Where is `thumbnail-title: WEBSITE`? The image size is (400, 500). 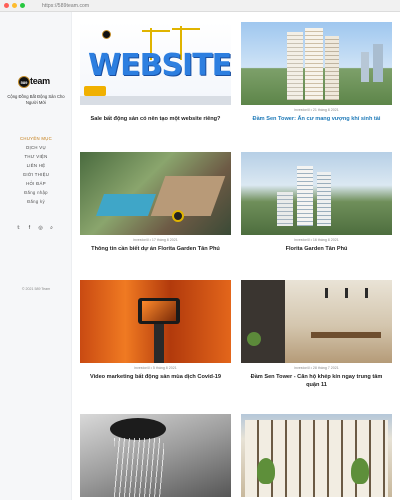
thumbnail-title: WEBSITE is located at coordinates (159, 65).